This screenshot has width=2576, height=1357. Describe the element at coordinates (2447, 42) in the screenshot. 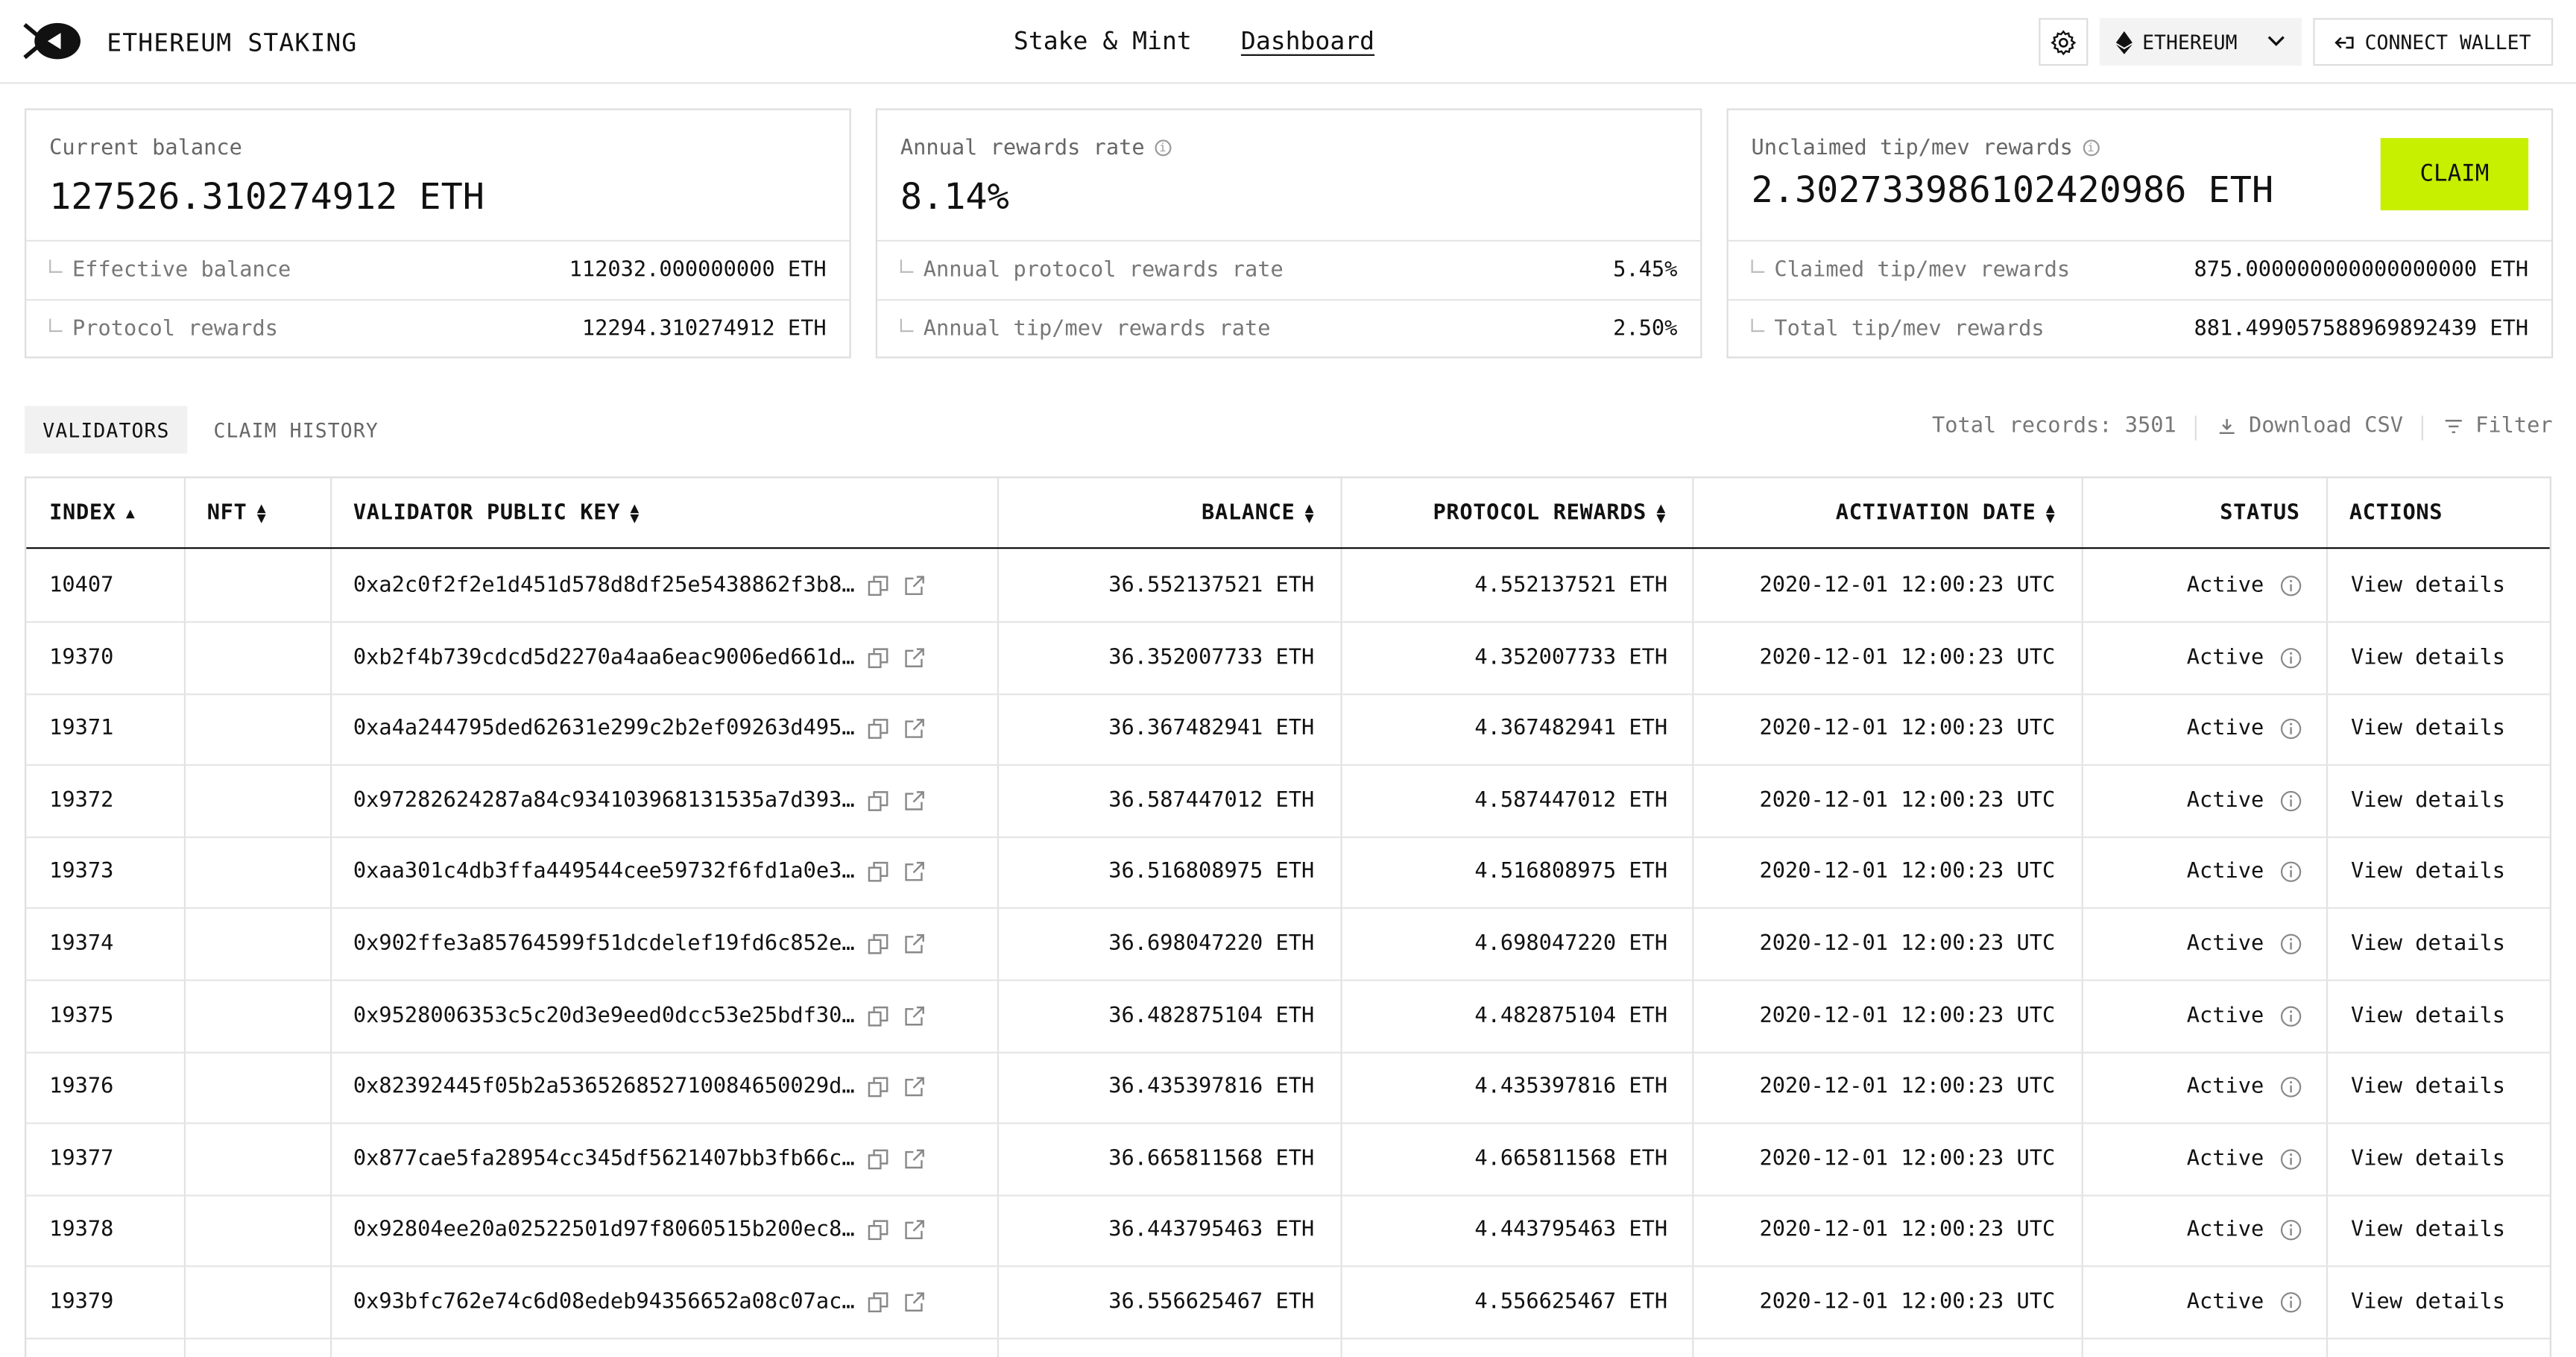

I see `connect-wallet-label: CONNECT WALLET` at that location.